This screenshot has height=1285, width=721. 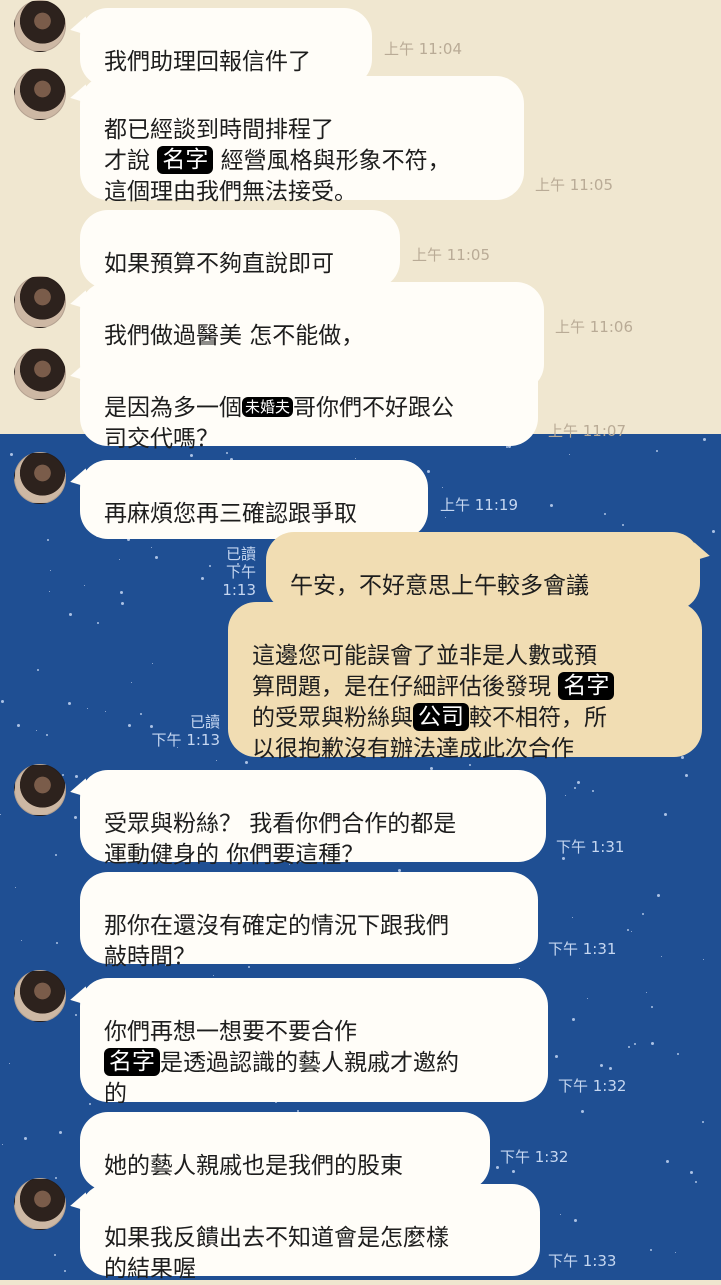 I want to click on message-text: 我們做過醫美 怎不能做，, so click(x=234, y=336).